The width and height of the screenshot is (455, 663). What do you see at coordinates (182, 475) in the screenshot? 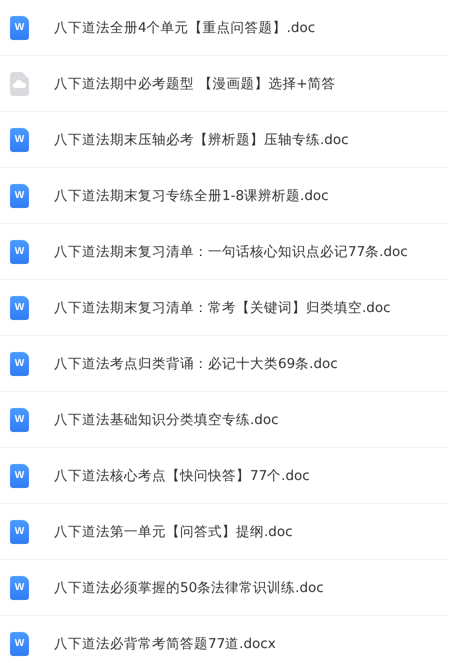
I see `file-name: 八下道法核心考点【快问快答】77个.doc` at bounding box center [182, 475].